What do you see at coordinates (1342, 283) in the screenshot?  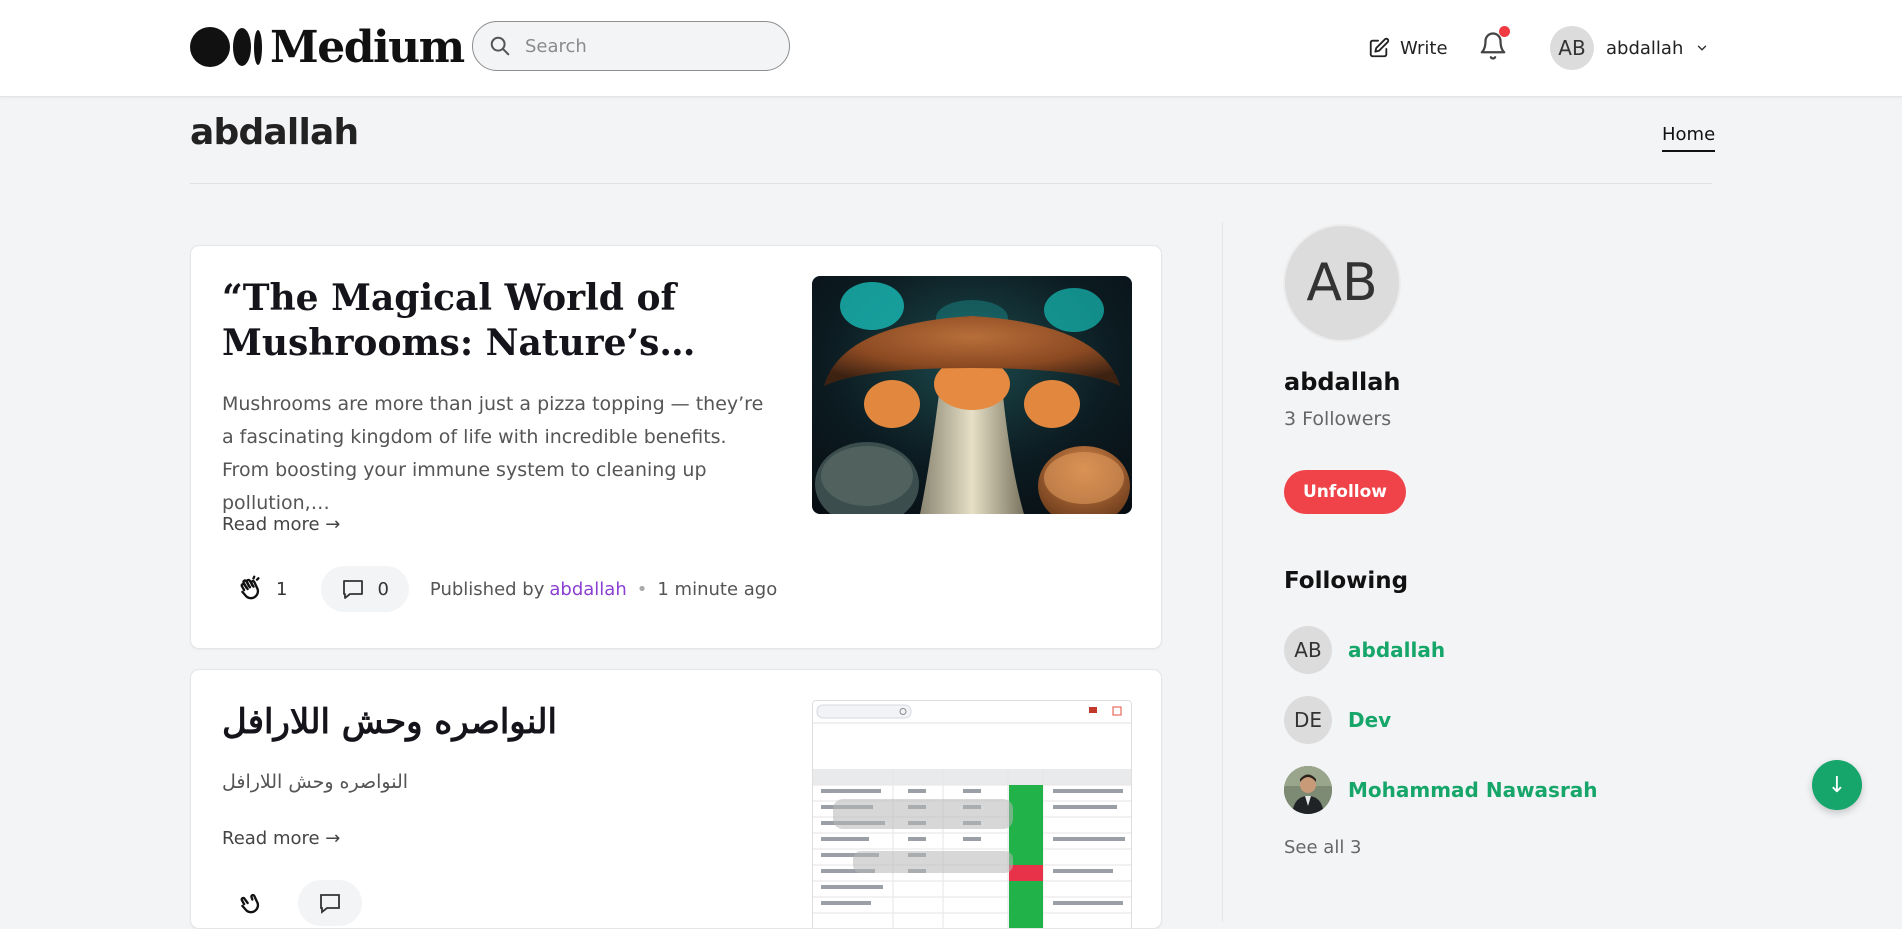 I see `profile-avatar: AB` at bounding box center [1342, 283].